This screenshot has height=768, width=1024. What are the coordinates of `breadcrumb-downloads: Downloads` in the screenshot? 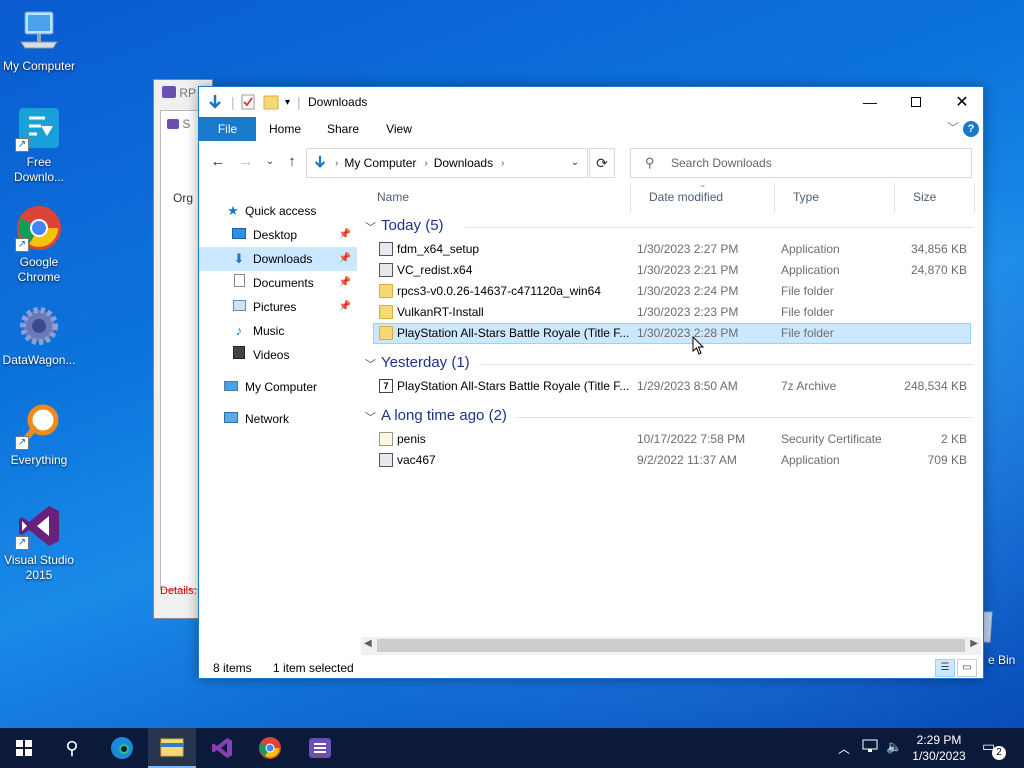 It's located at (463, 163).